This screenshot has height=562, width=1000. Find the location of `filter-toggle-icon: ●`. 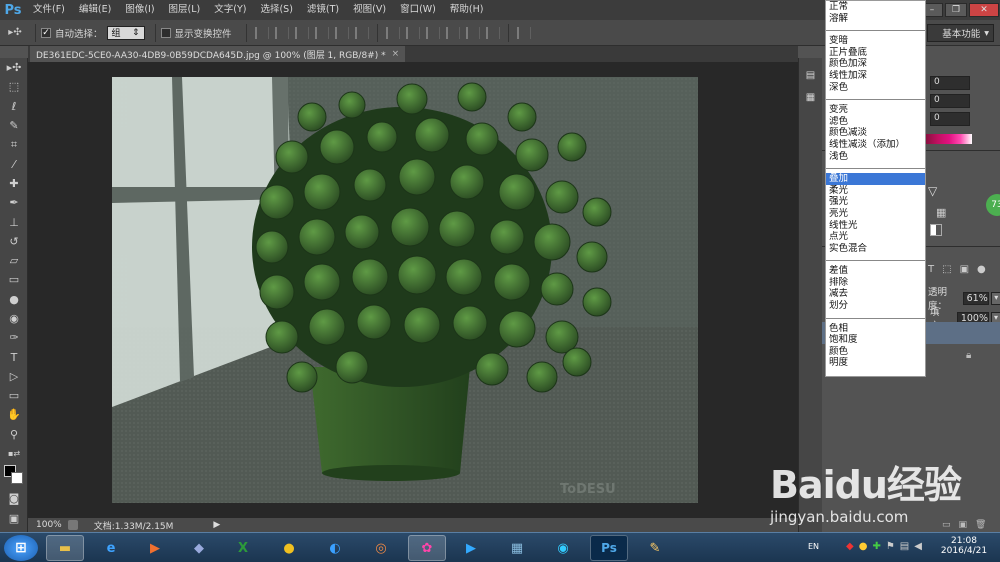

filter-toggle-icon: ● is located at coordinates (981, 269).